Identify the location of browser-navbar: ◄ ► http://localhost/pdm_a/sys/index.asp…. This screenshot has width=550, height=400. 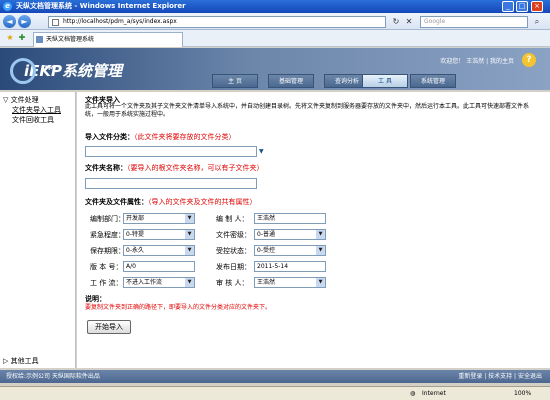
(275, 21).